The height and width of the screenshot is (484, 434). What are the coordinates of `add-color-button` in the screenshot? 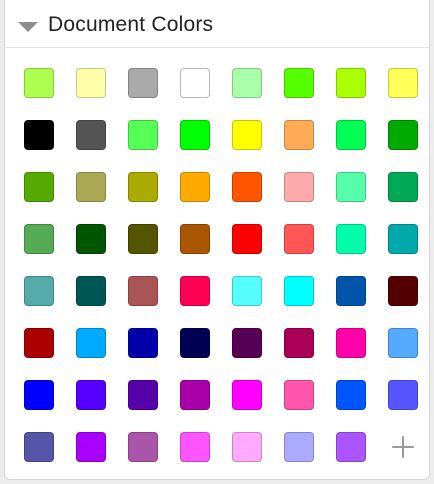 It's located at (403, 447).